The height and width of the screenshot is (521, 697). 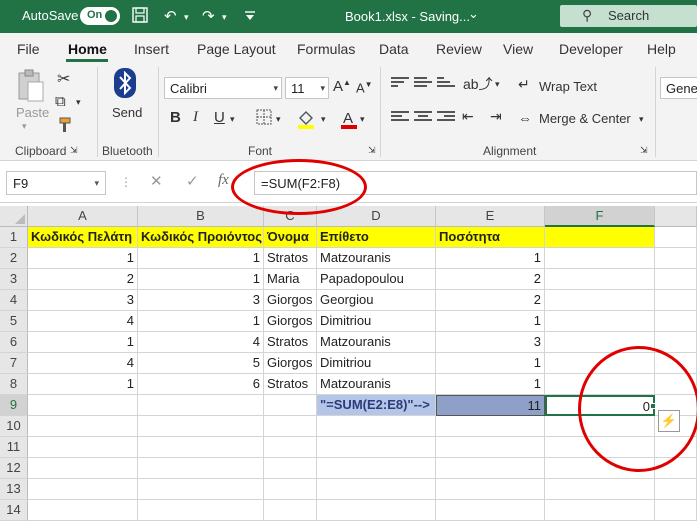 I want to click on name-box: F9 ▾, so click(x=56, y=183).